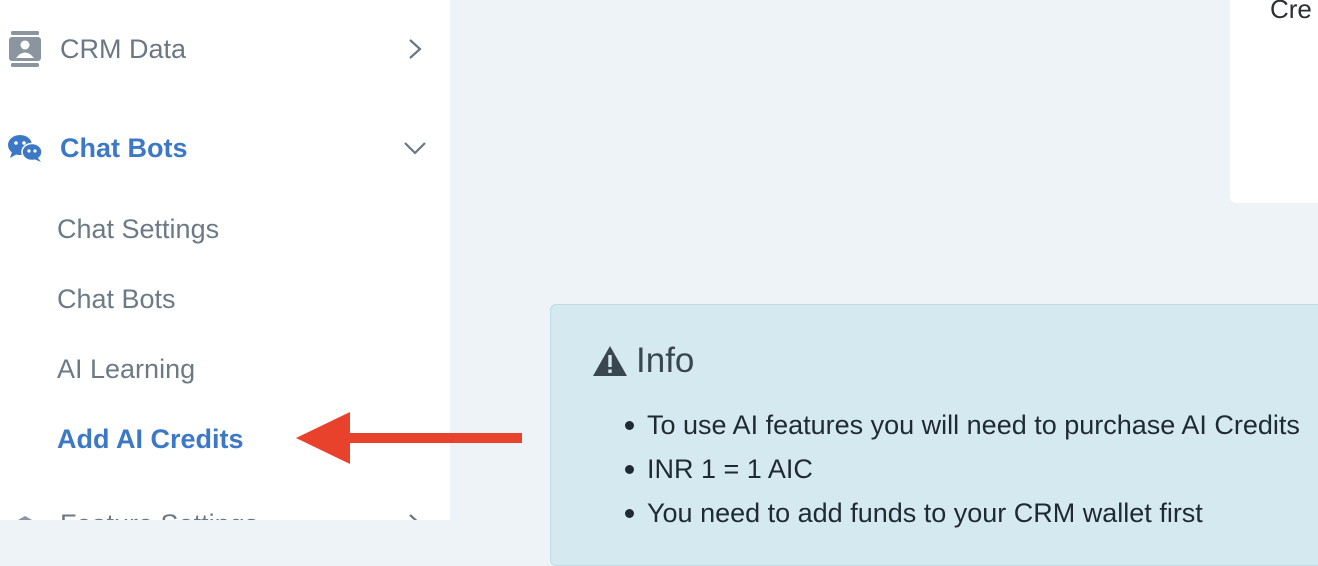  I want to click on chevron-down-icon, so click(415, 148).